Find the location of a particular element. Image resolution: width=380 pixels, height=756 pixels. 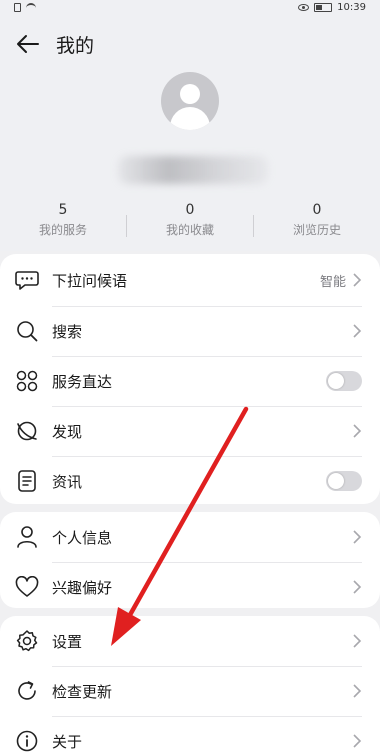

stat-label: 我的收藏 is located at coordinates (189, 230).